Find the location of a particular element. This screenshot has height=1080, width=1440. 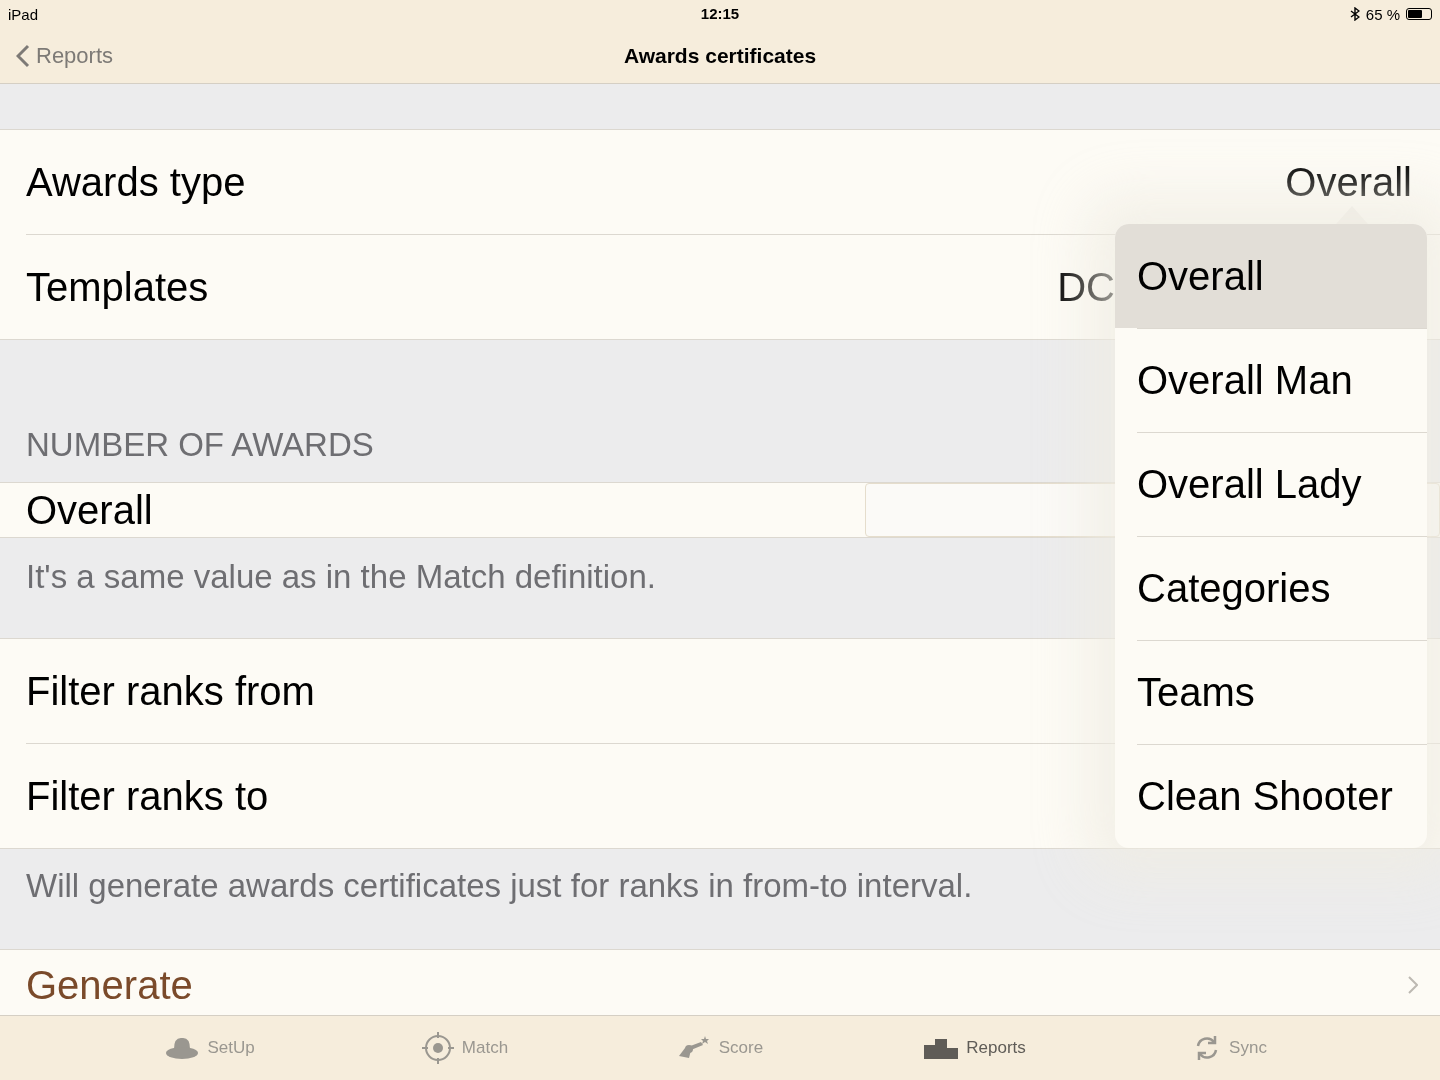

battery-percent: 65 % is located at coordinates (1382, 14).